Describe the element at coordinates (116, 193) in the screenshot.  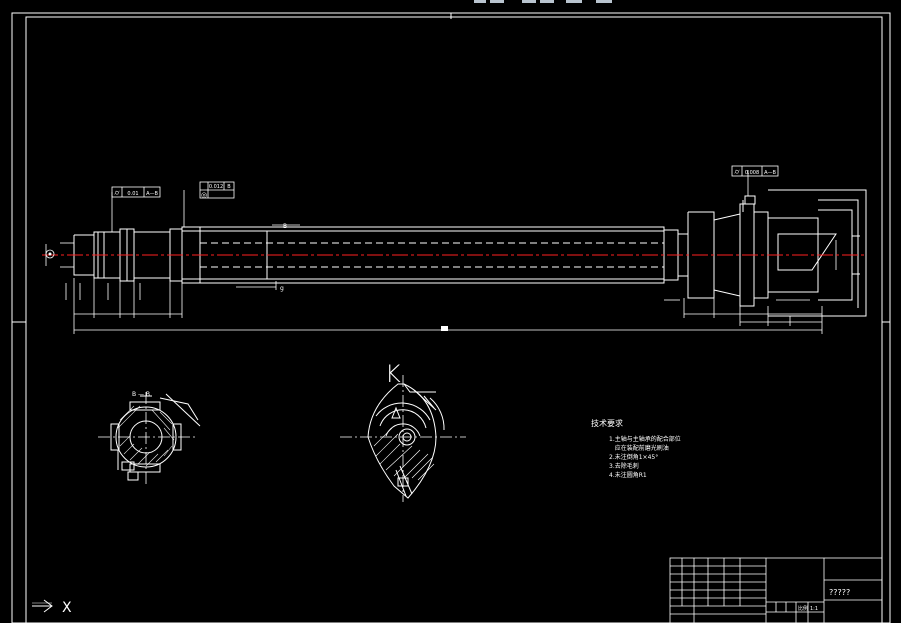
I see `gdt-1-symbol: ⌭` at that location.